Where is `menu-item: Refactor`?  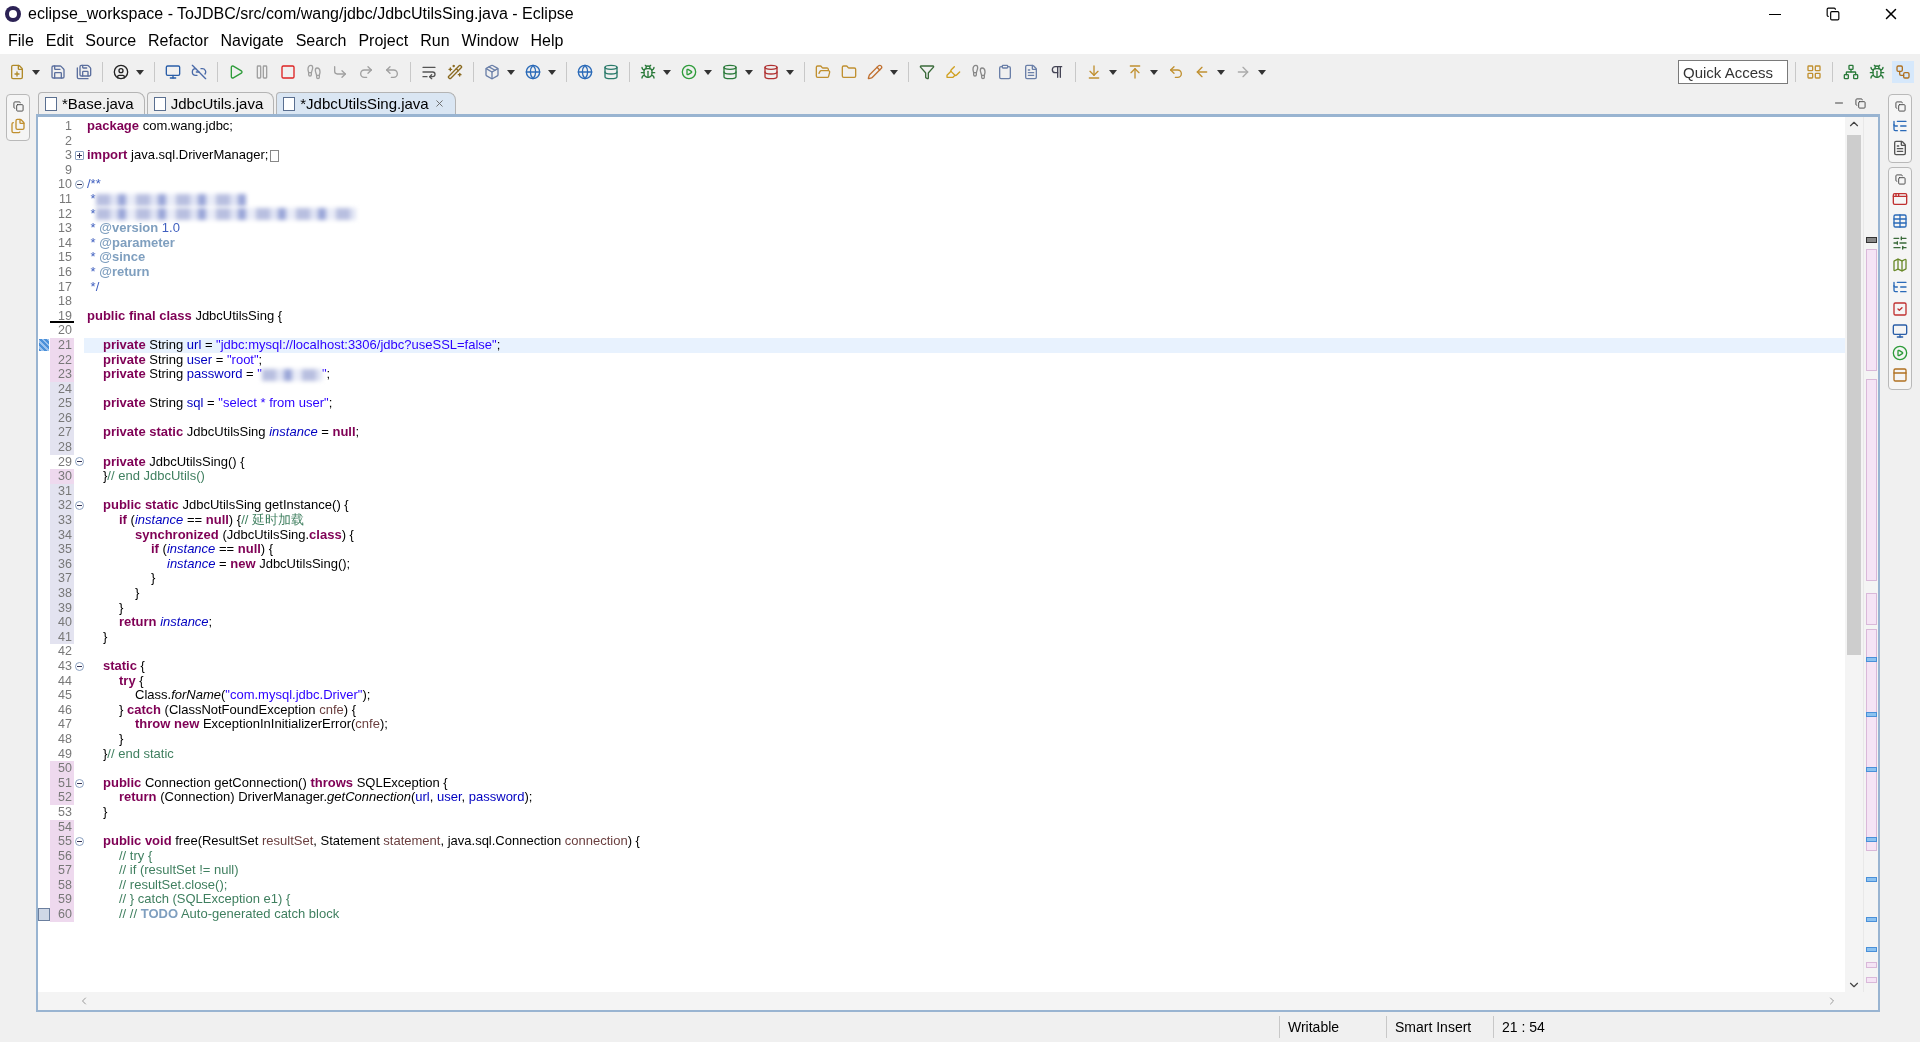
menu-item: Refactor is located at coordinates (178, 41).